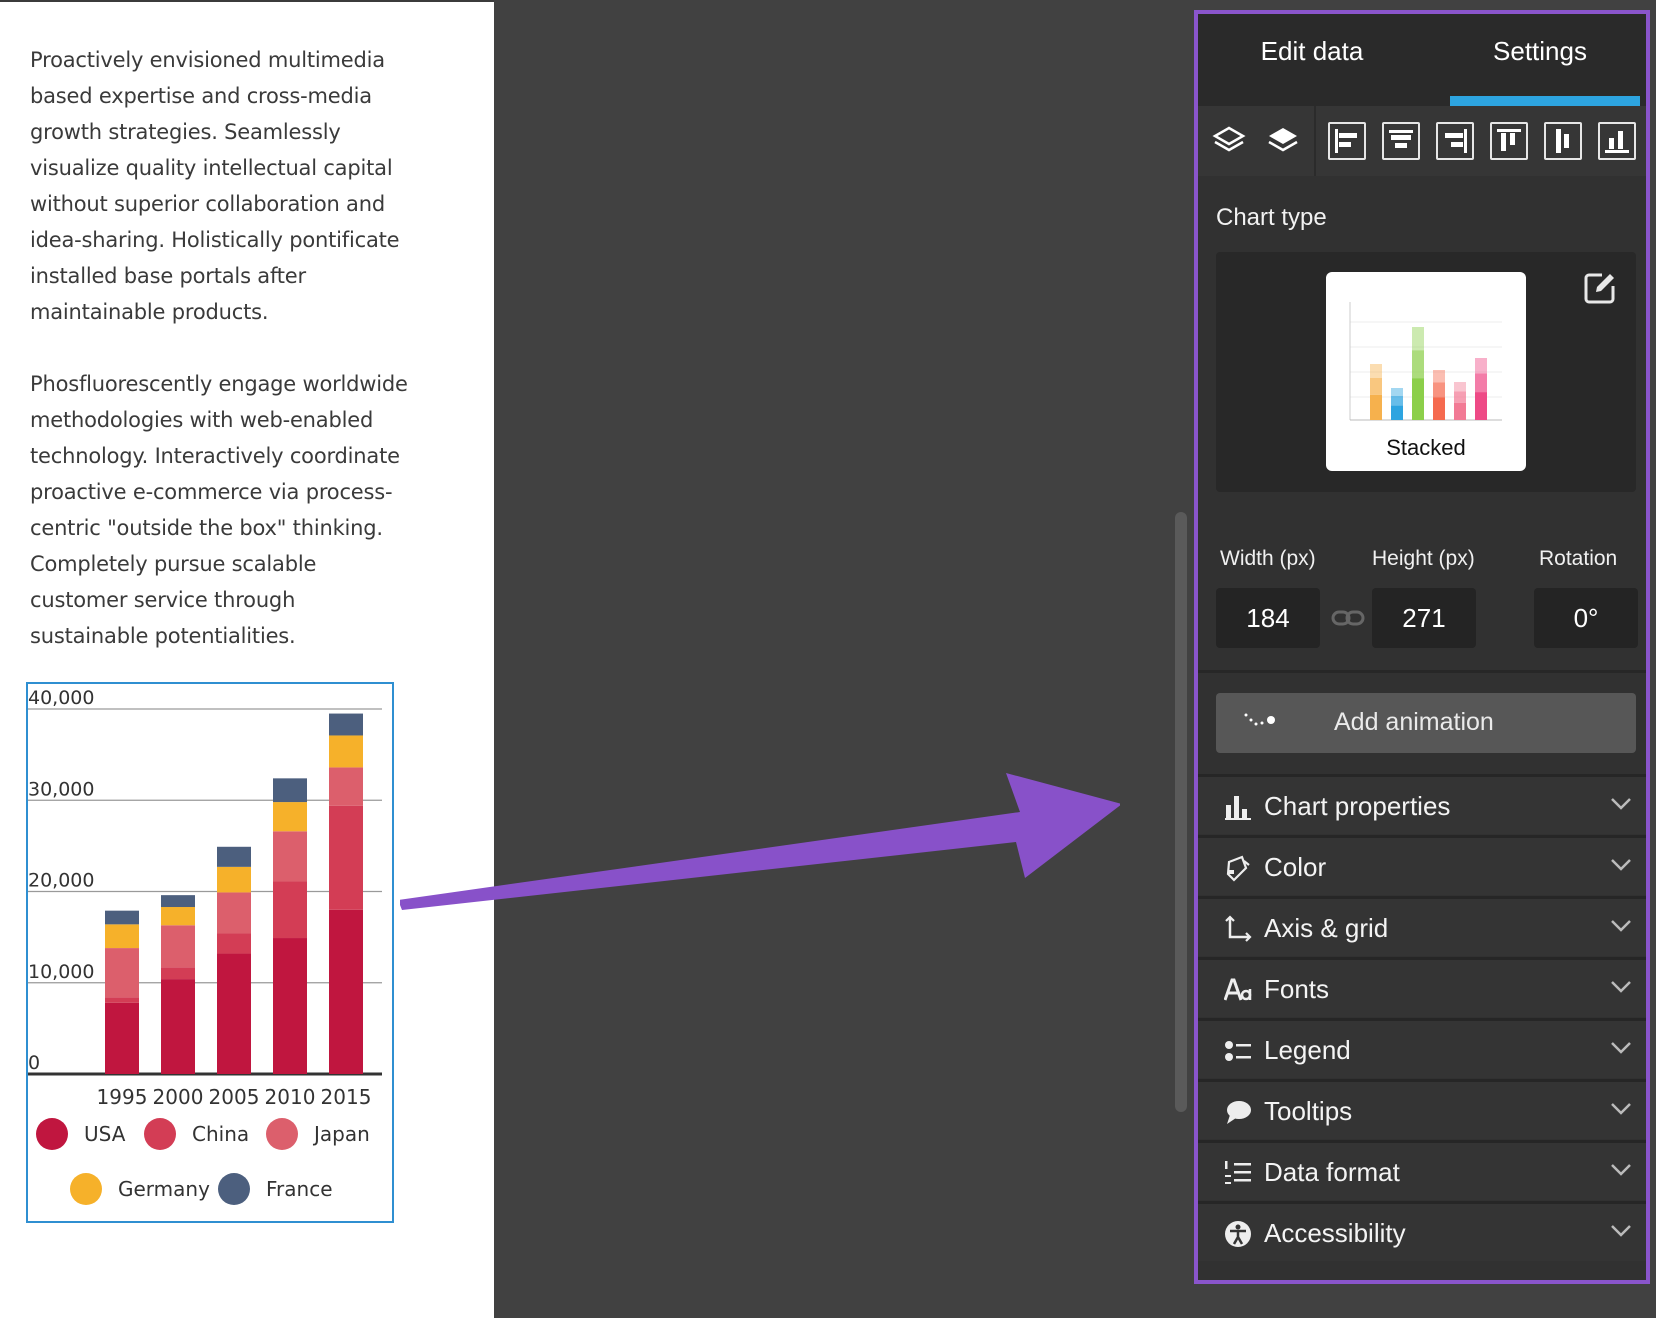 Image resolution: width=1656 pixels, height=1318 pixels. What do you see at coordinates (1238, 989) in the screenshot?
I see `font-icon` at bounding box center [1238, 989].